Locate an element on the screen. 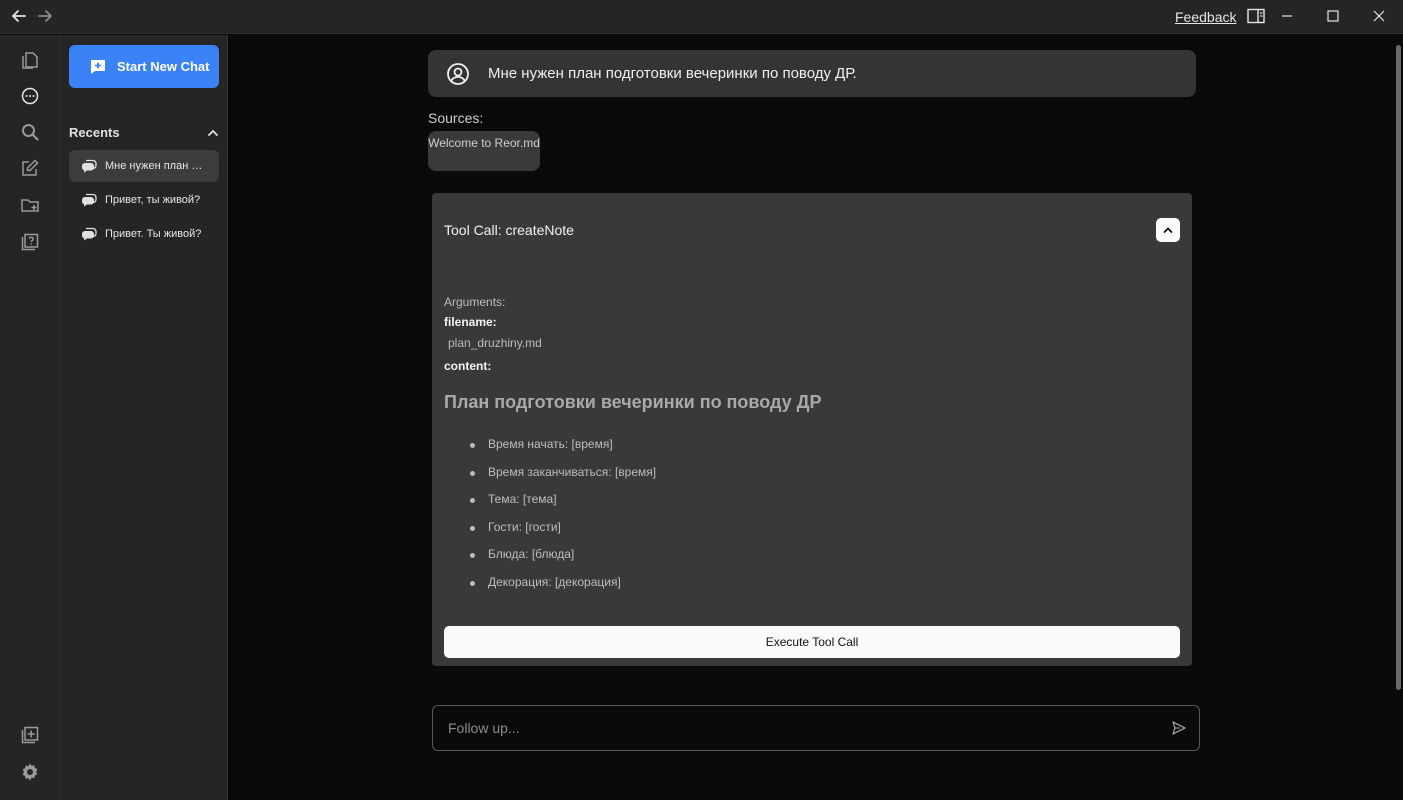 The height and width of the screenshot is (800, 1403). note-list-item: Тема: [тема] is located at coordinates (562, 506).